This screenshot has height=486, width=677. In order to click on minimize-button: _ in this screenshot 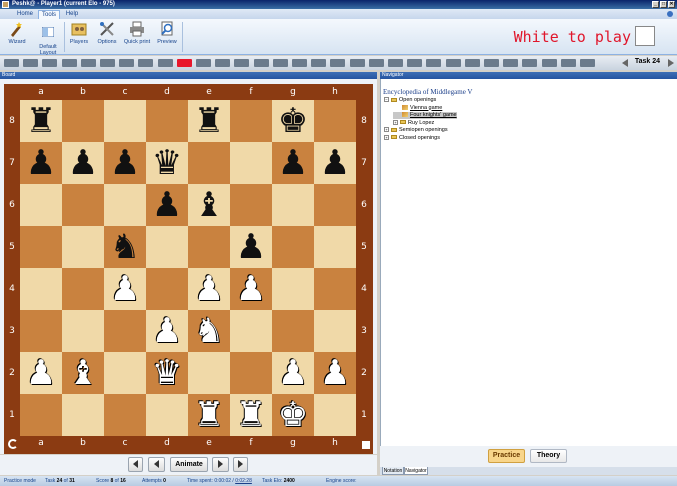, I will do `click(655, 4)`.